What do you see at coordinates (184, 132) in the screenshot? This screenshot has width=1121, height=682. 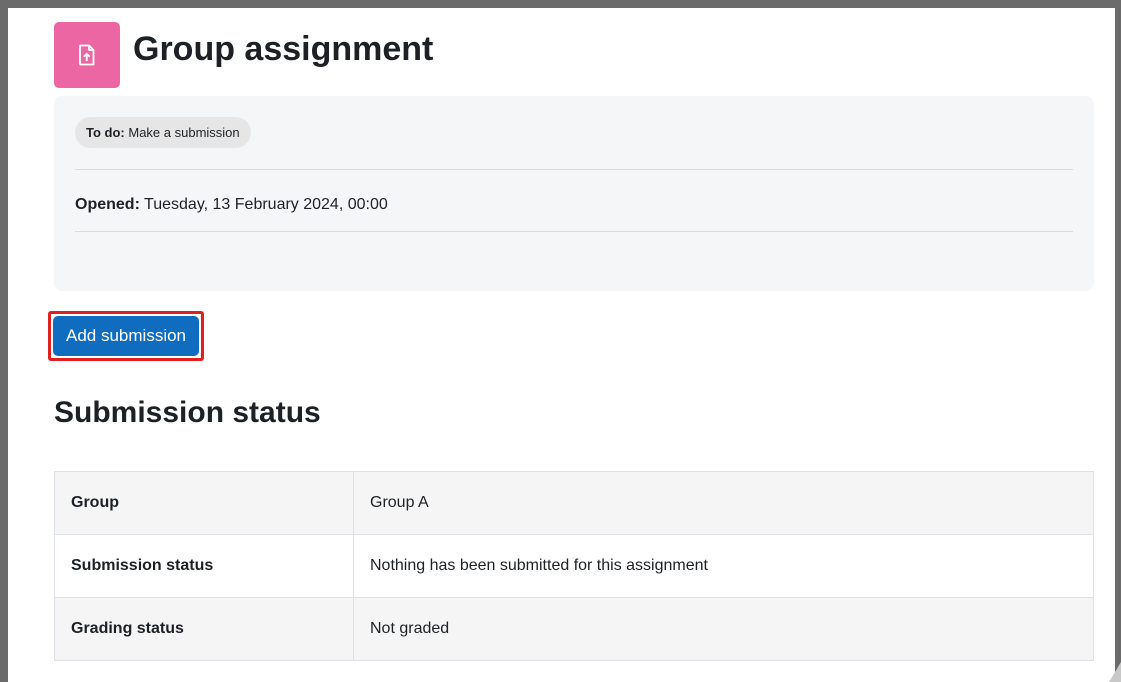 I see `todo-value: Make a submission` at bounding box center [184, 132].